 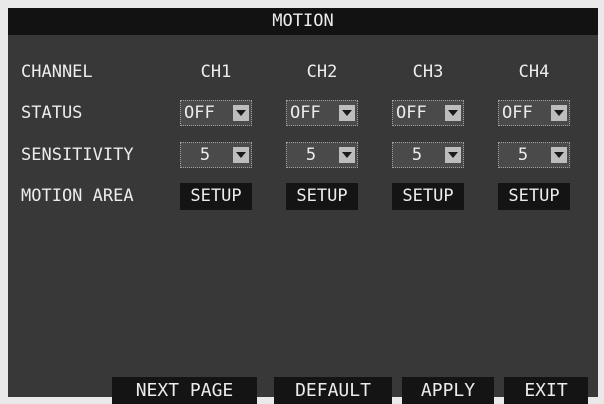 What do you see at coordinates (322, 72) in the screenshot?
I see `channel-header-ch2: CH2` at bounding box center [322, 72].